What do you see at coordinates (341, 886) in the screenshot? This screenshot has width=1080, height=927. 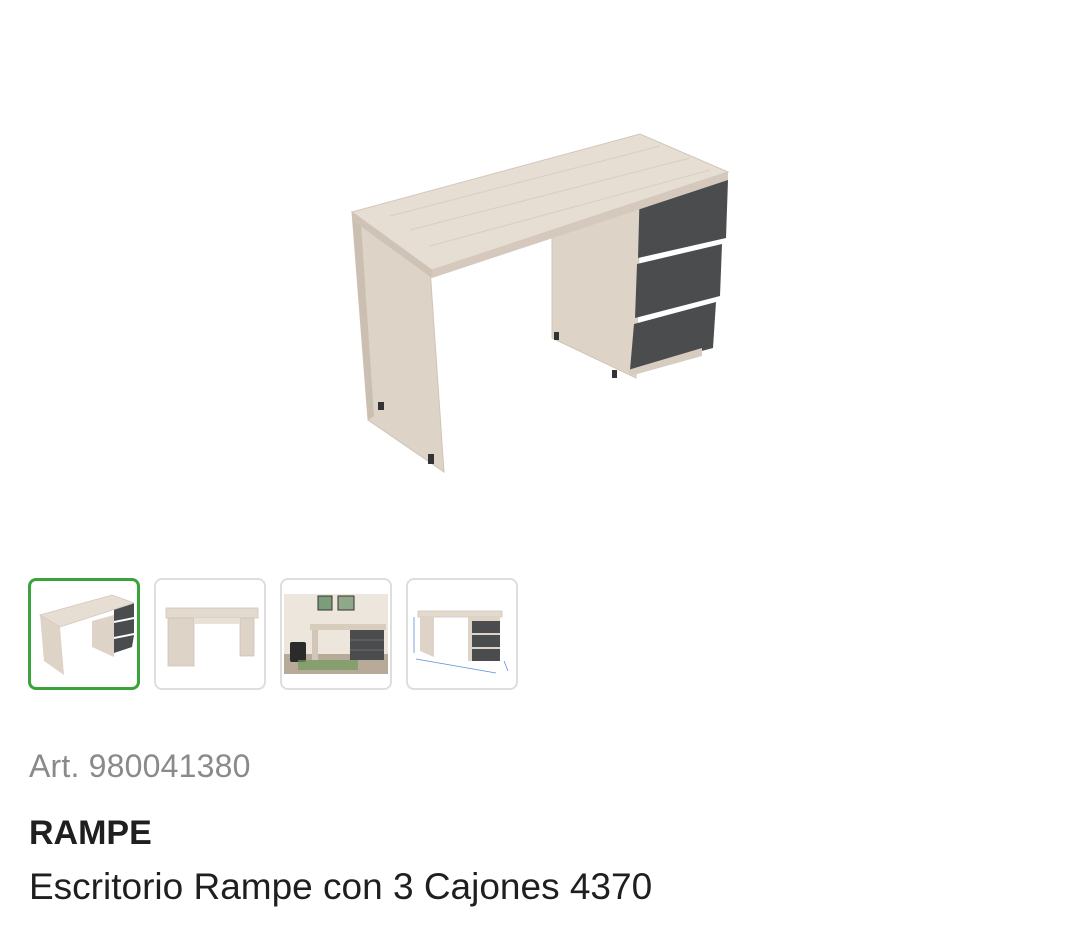 I see `product-title: Escritorio Rampe con 3 Cajones 4370` at bounding box center [341, 886].